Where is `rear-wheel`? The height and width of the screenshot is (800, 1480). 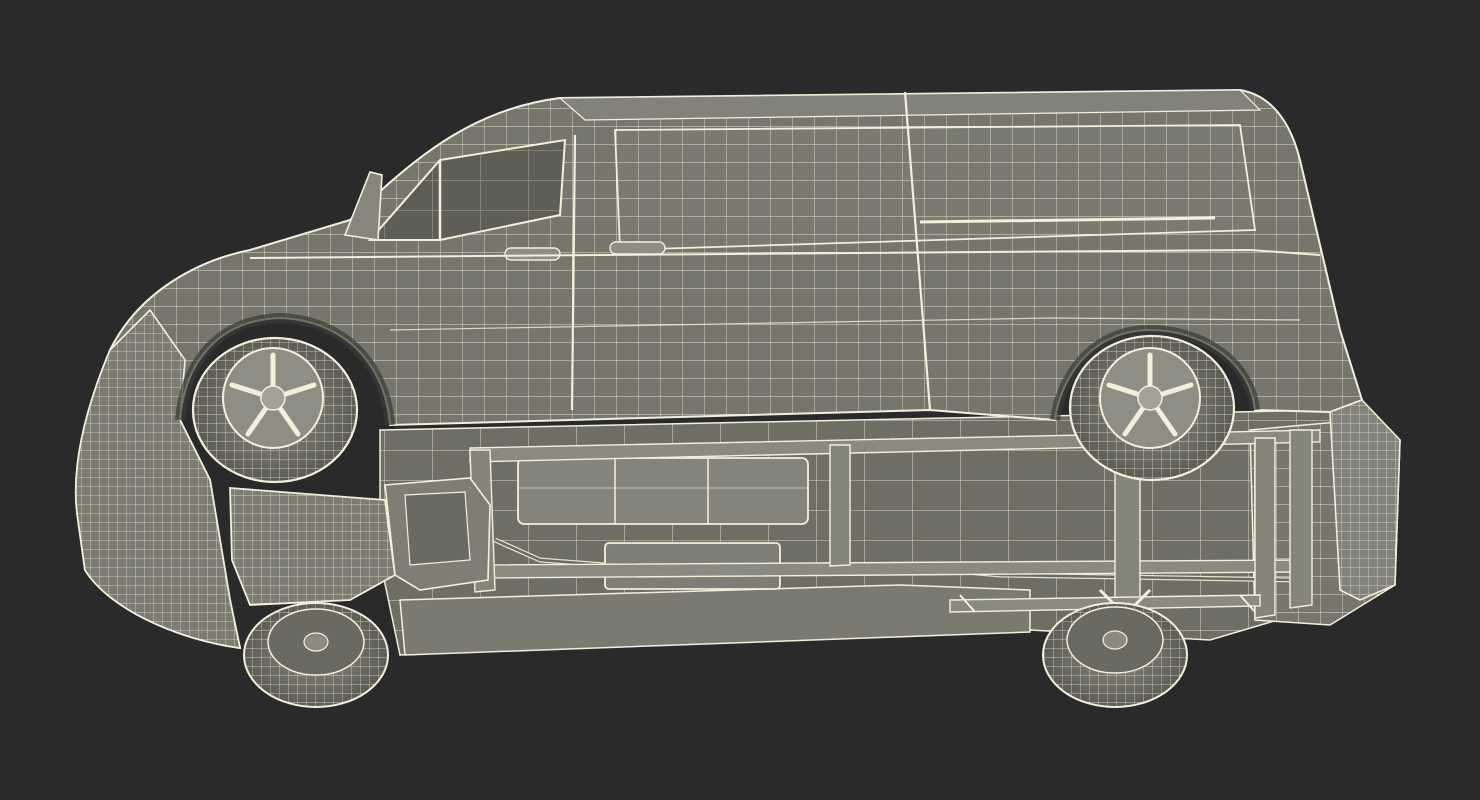
rear-wheel is located at coordinates (1152, 408).